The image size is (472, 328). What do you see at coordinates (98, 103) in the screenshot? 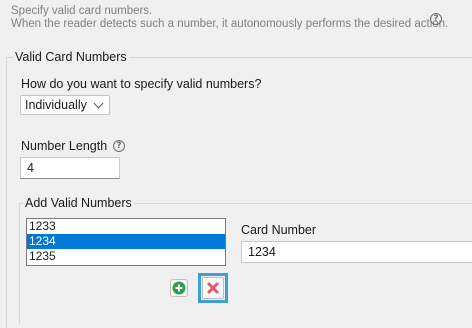
I see `chevron-down-icon` at bounding box center [98, 103].